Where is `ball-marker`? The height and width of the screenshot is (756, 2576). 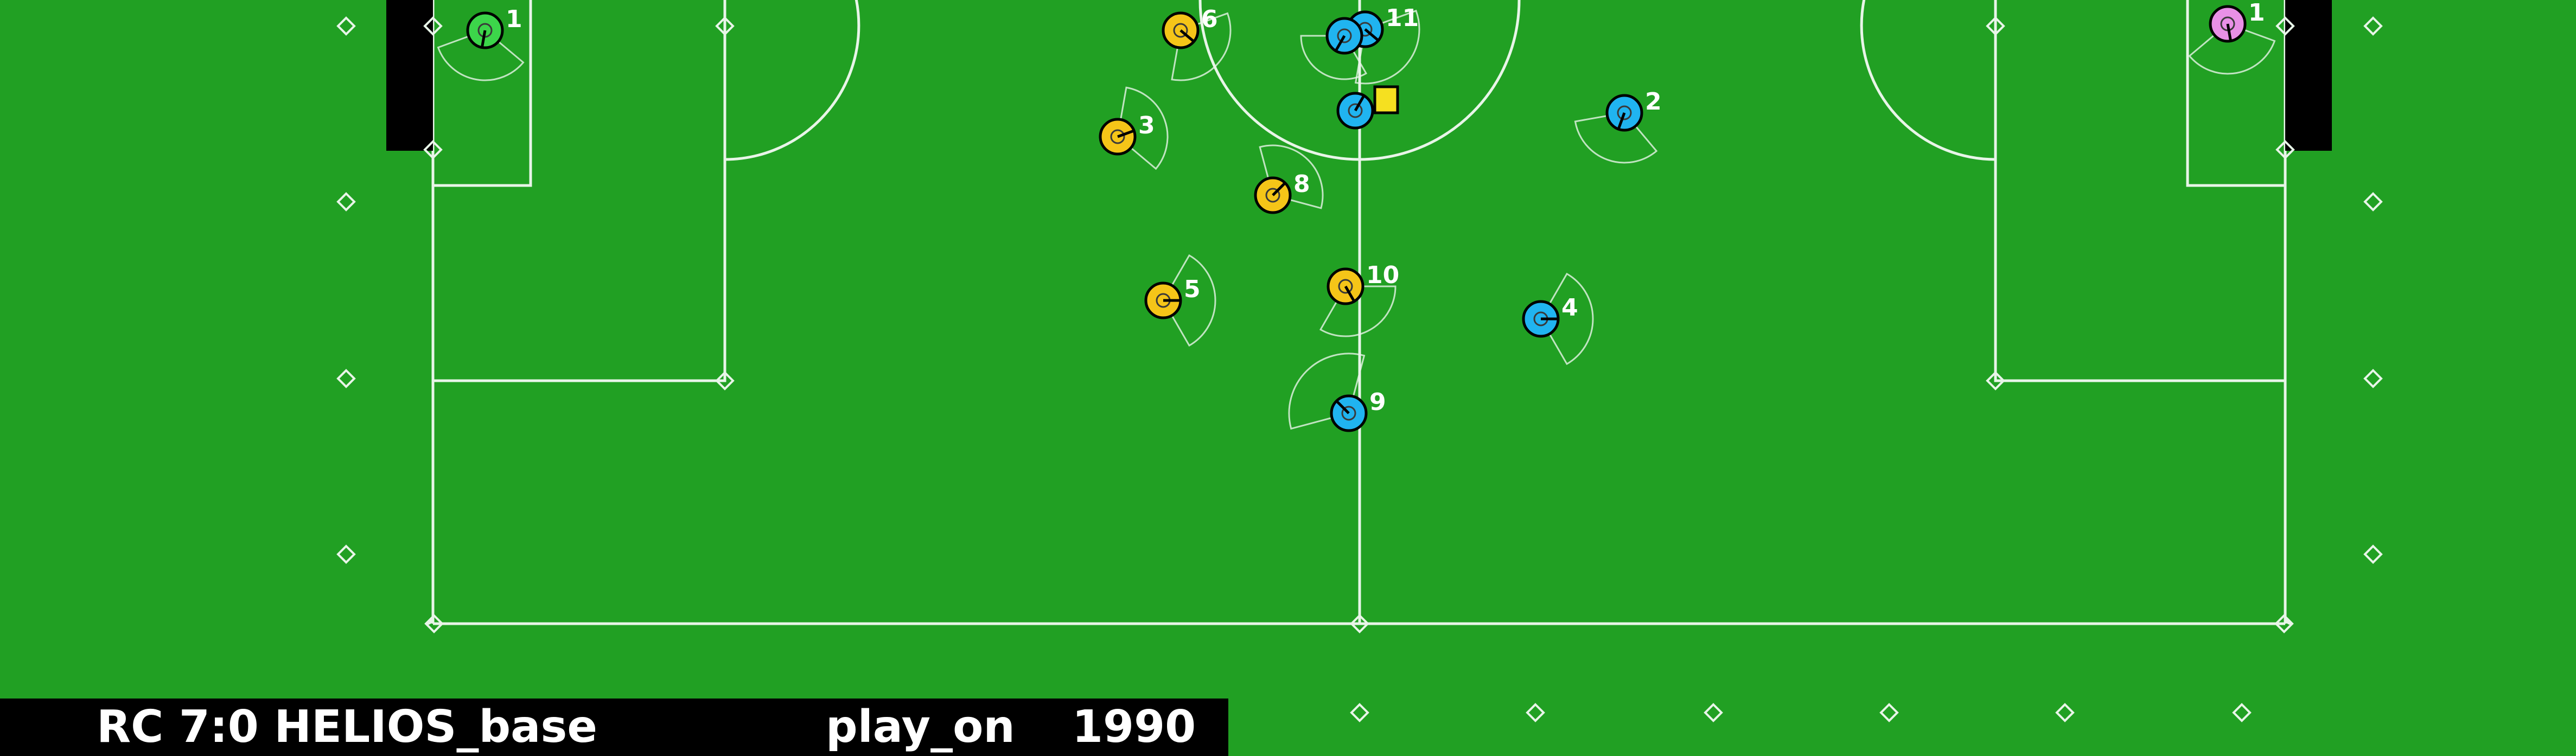
ball-marker is located at coordinates (1386, 100).